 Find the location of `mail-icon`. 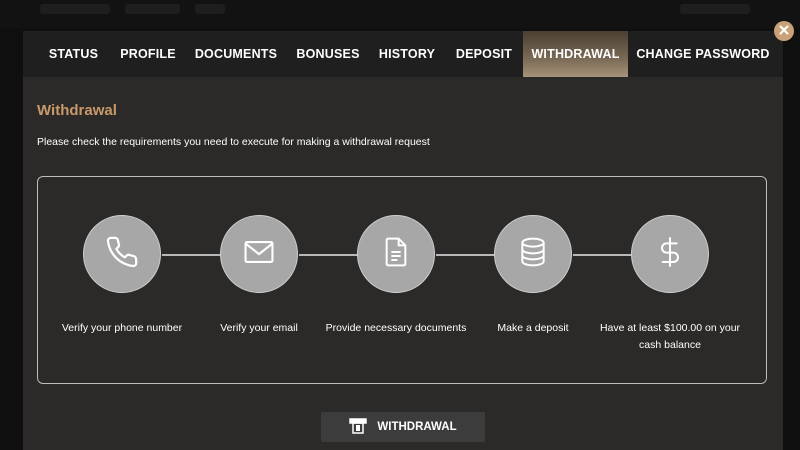

mail-icon is located at coordinates (259, 254).